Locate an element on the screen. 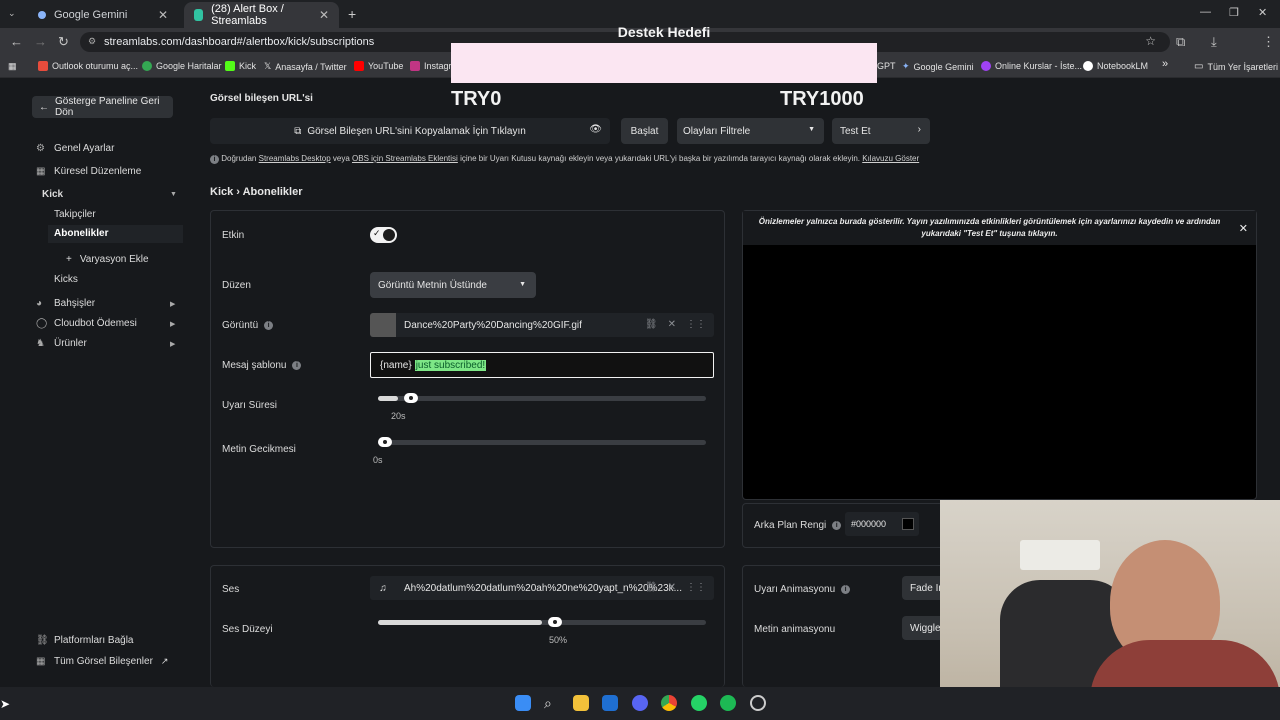 This screenshot has width=1280, height=720. spotify-icon is located at coordinates (728, 703).